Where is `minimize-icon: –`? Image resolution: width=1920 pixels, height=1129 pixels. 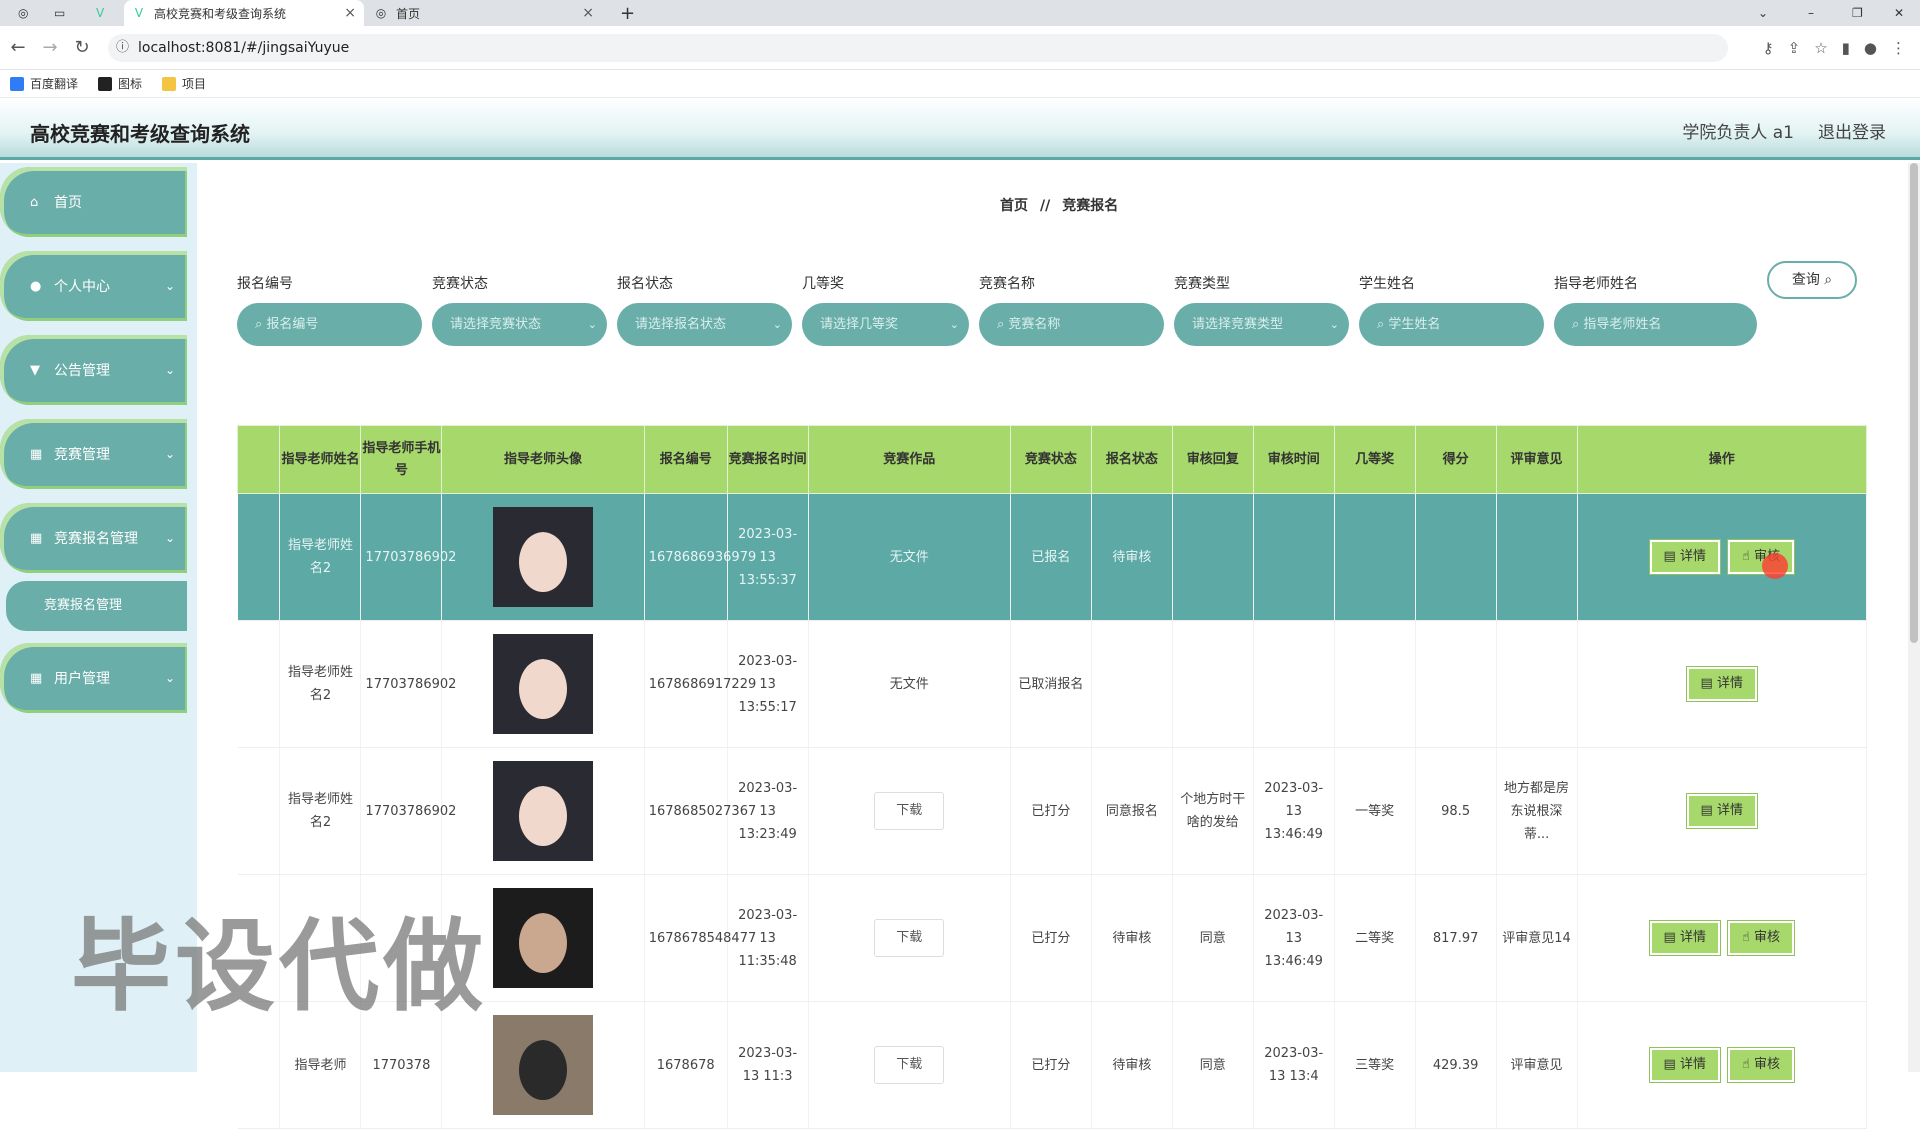
minimize-icon: – is located at coordinates (1811, 13).